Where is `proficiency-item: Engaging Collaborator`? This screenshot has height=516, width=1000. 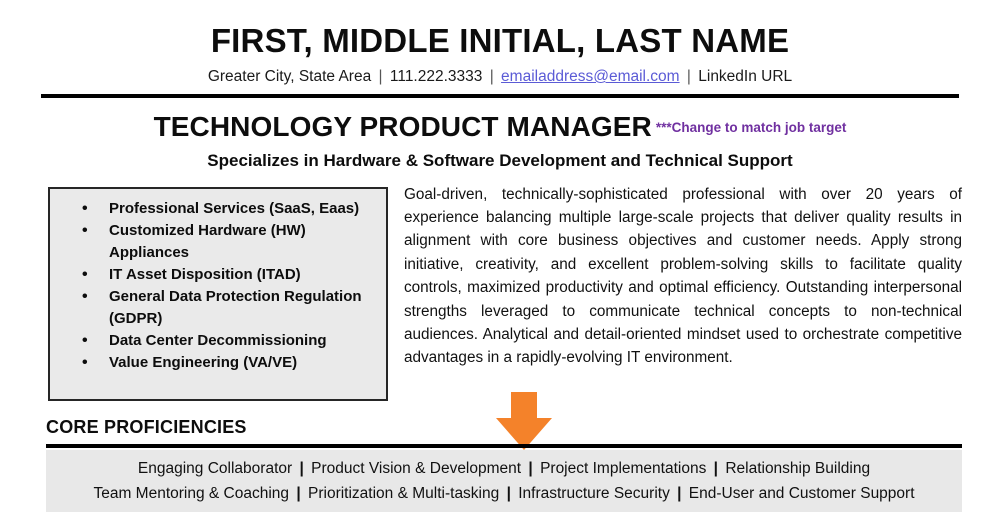
proficiency-item: Engaging Collaborator is located at coordinates (215, 468).